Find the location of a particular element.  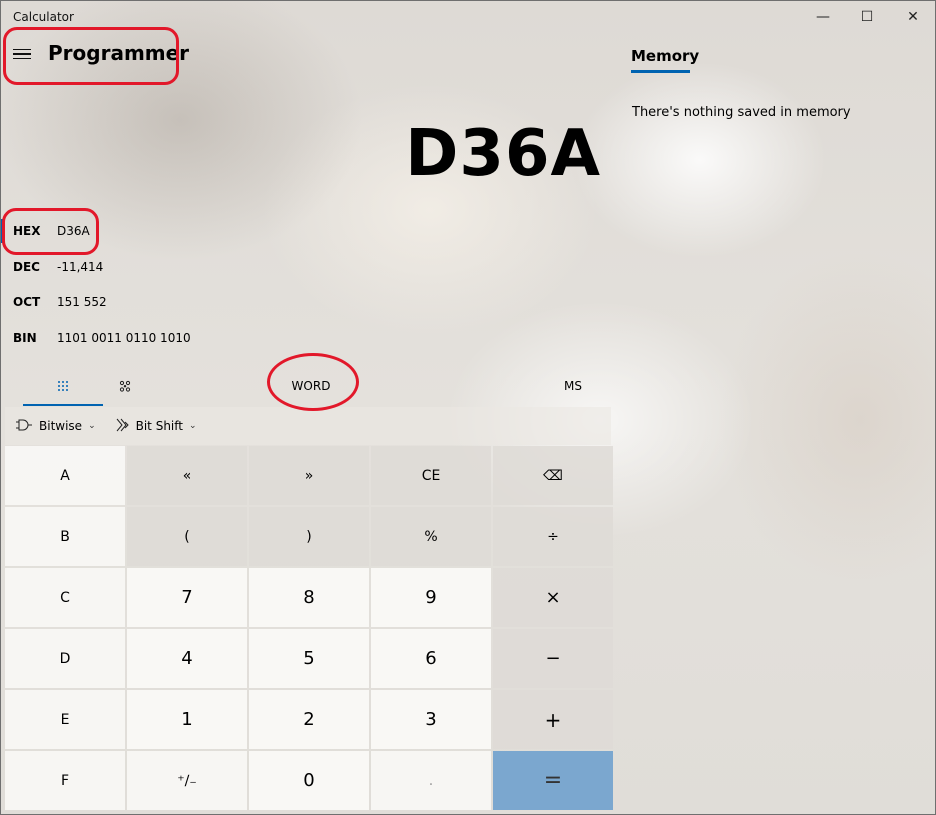

radix-row-hex: HEX D36A is located at coordinates (301, 231).